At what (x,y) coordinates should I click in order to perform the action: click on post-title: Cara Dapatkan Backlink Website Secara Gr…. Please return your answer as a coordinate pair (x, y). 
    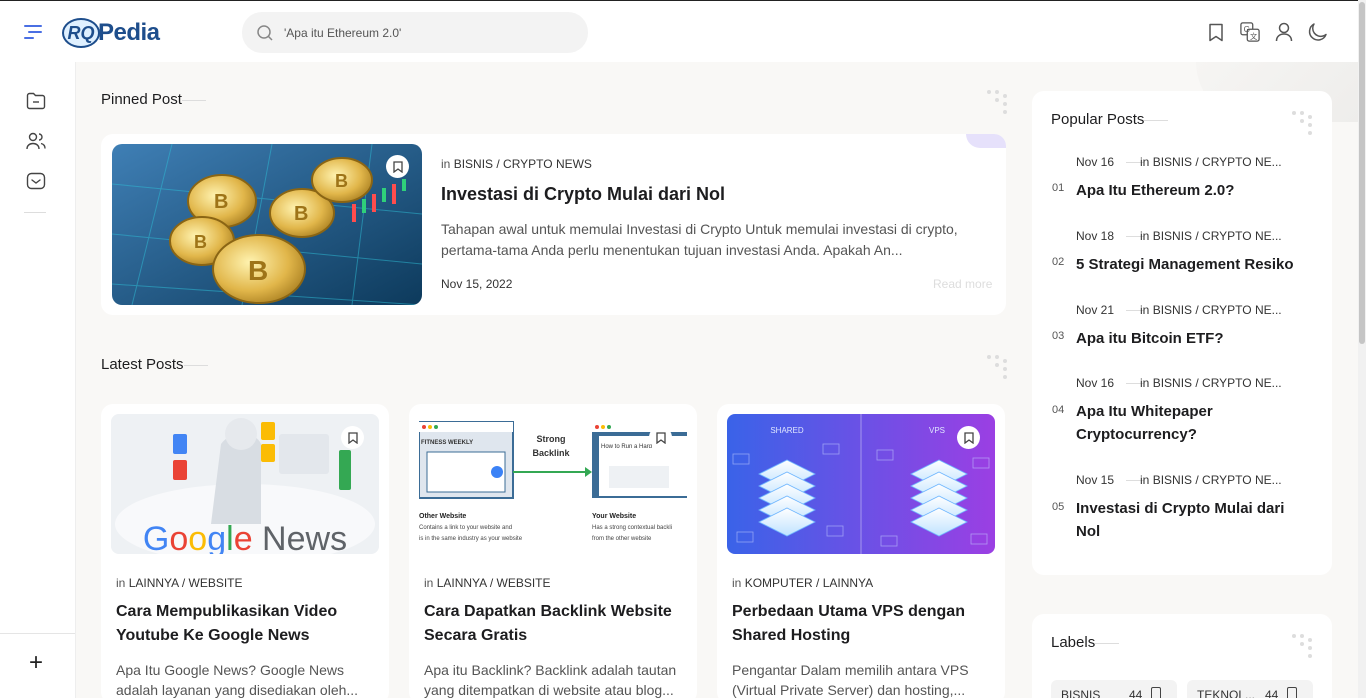
    Looking at the image, I should click on (556, 624).